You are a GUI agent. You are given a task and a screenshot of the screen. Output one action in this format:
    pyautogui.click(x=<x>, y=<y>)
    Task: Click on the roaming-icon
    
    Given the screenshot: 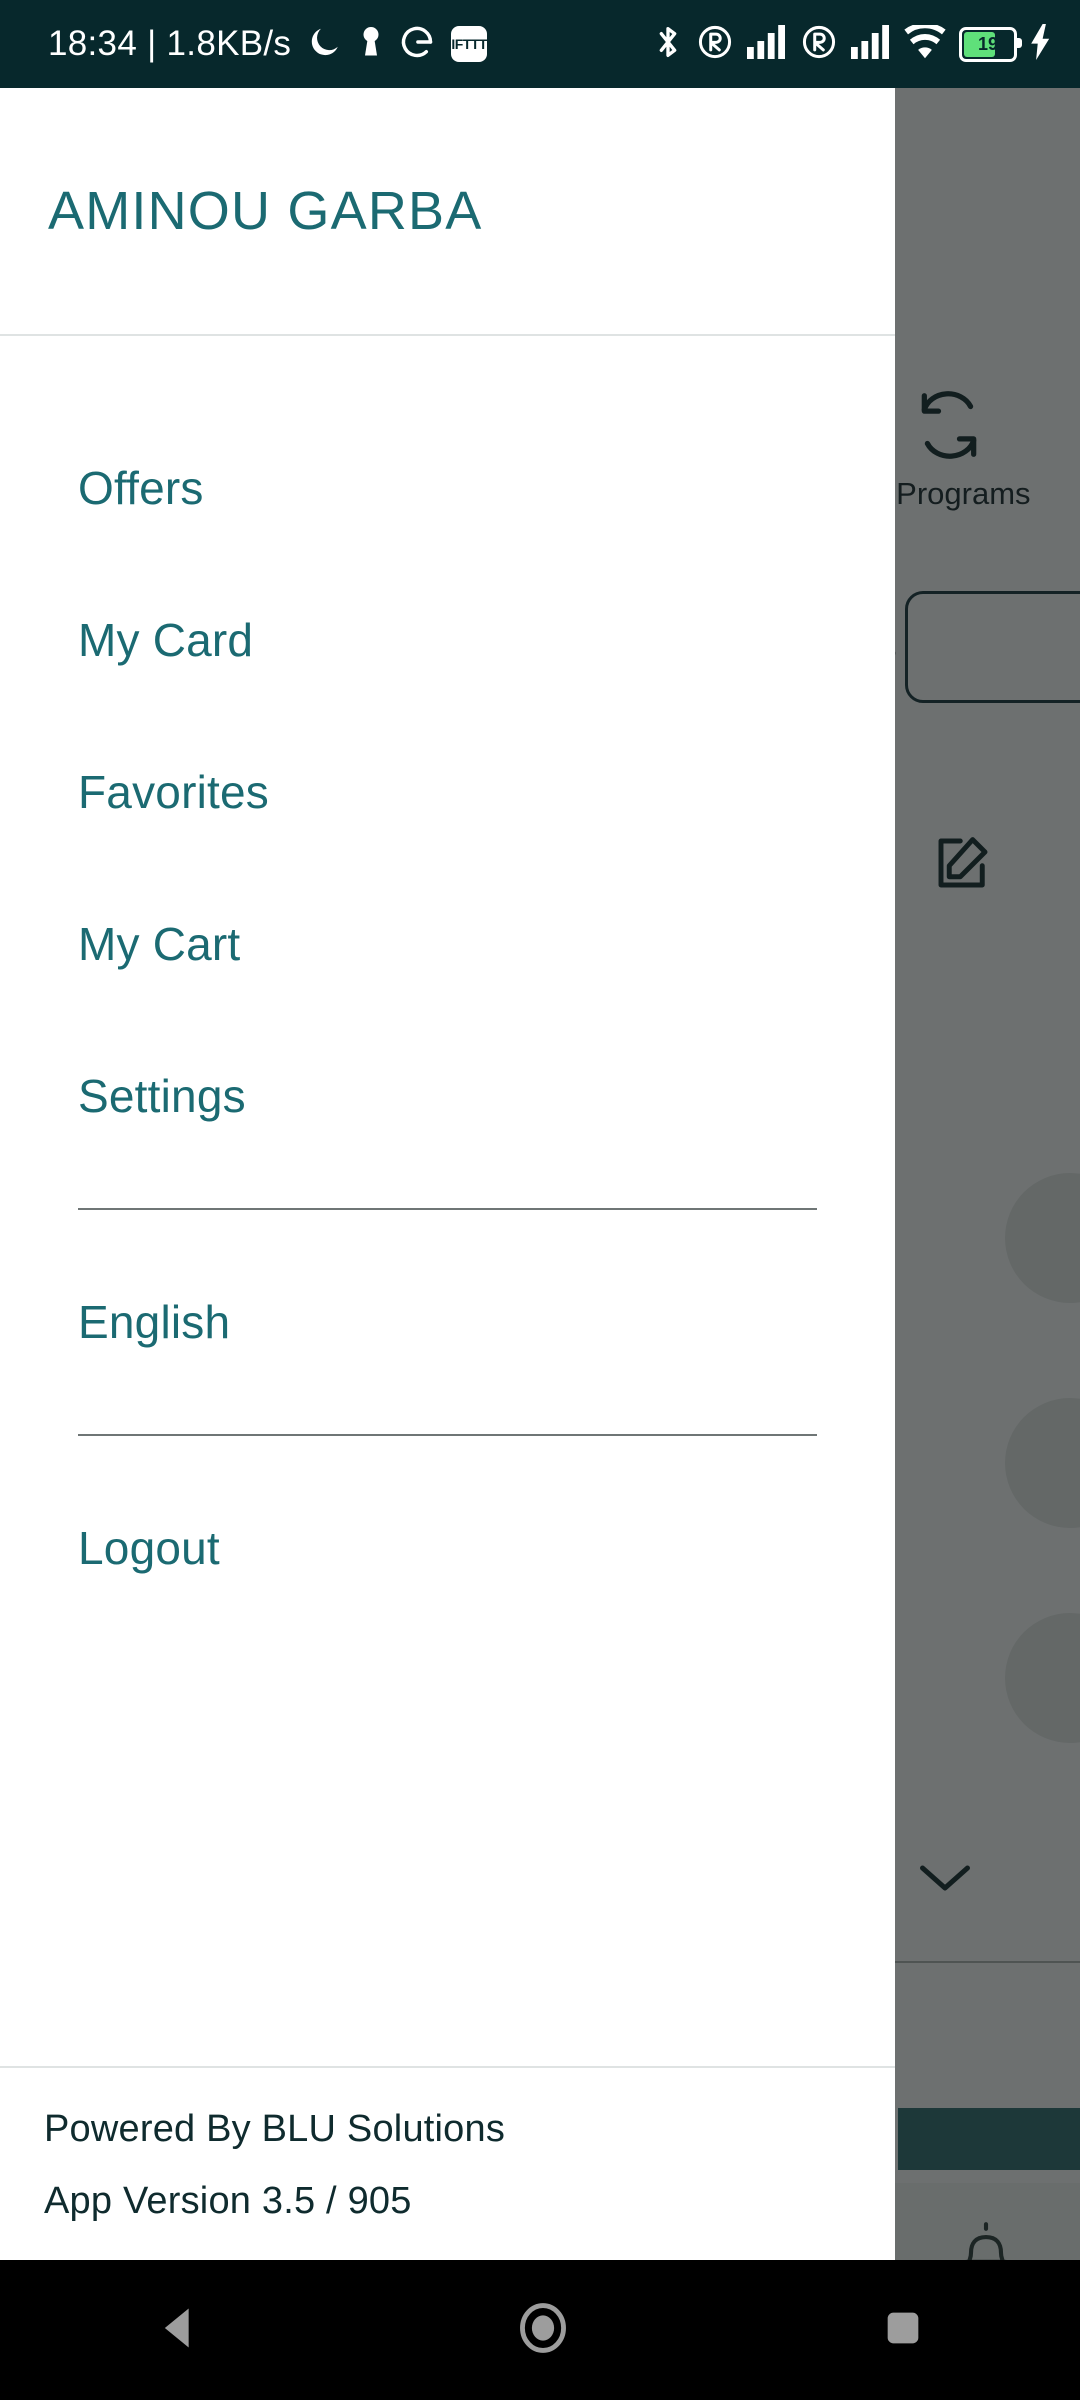 What is the action you would take?
    pyautogui.click(x=715, y=44)
    